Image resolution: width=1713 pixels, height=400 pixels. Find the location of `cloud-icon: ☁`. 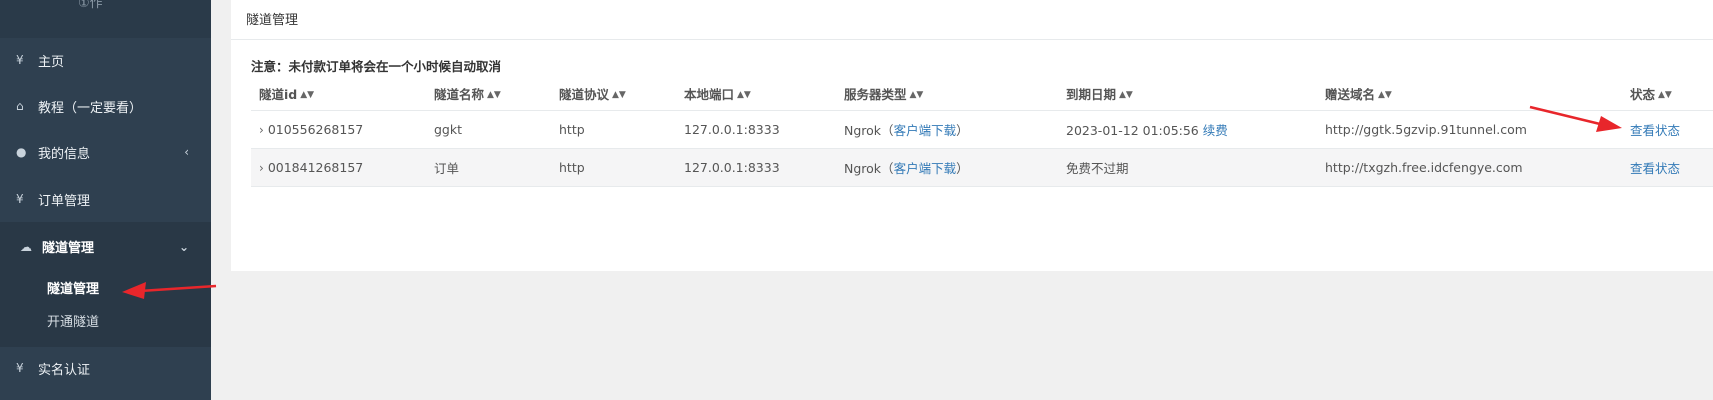

cloud-icon: ☁ is located at coordinates (26, 246).